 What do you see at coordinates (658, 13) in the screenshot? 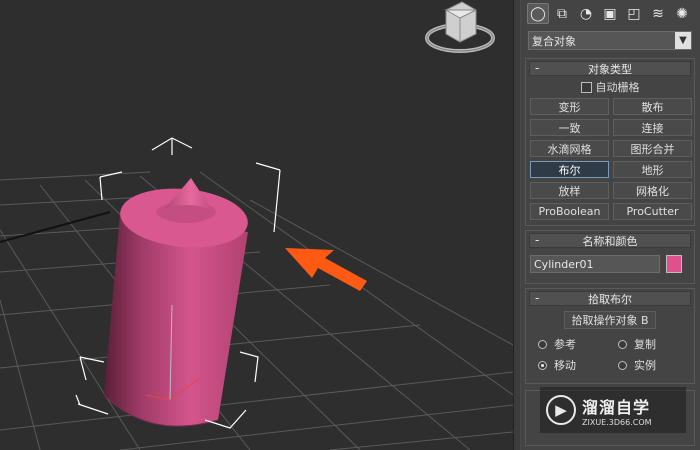
I see `spacewarps-icon: ≋` at bounding box center [658, 13].